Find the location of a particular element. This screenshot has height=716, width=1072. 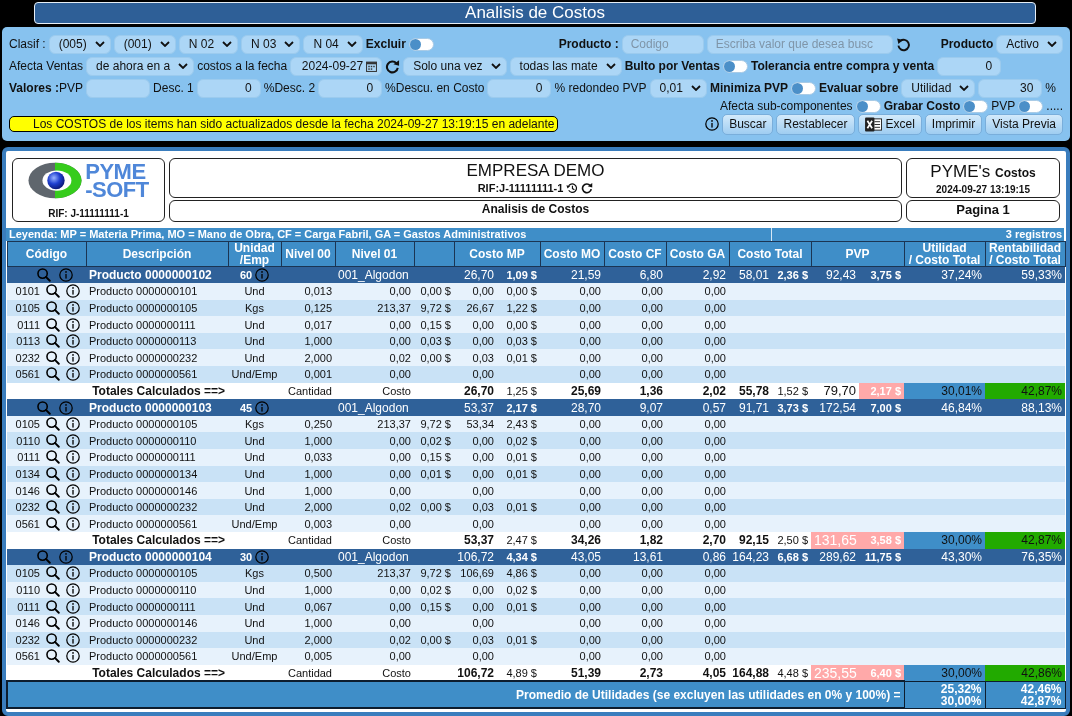

toolbar-button: Imprimir is located at coordinates (953, 124).